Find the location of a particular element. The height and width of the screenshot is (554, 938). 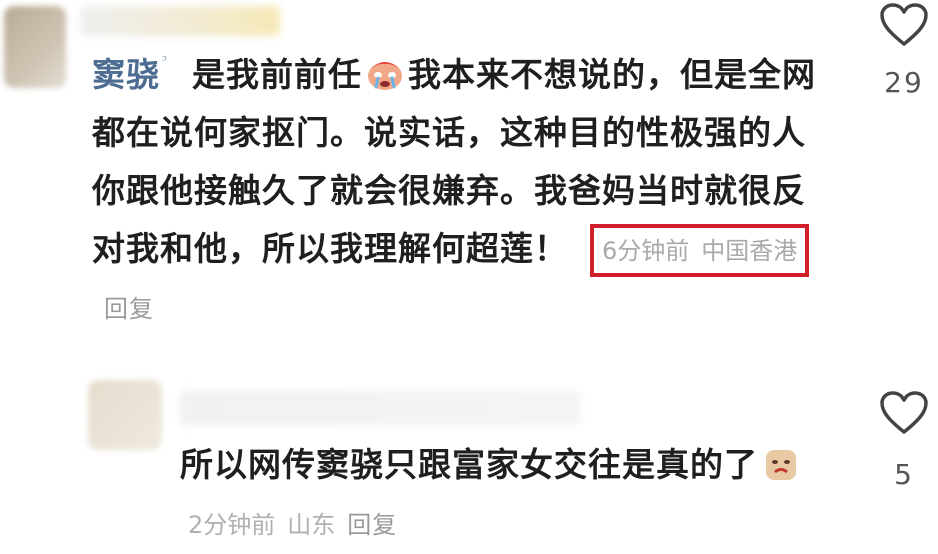

like-count: 5 is located at coordinates (904, 474).